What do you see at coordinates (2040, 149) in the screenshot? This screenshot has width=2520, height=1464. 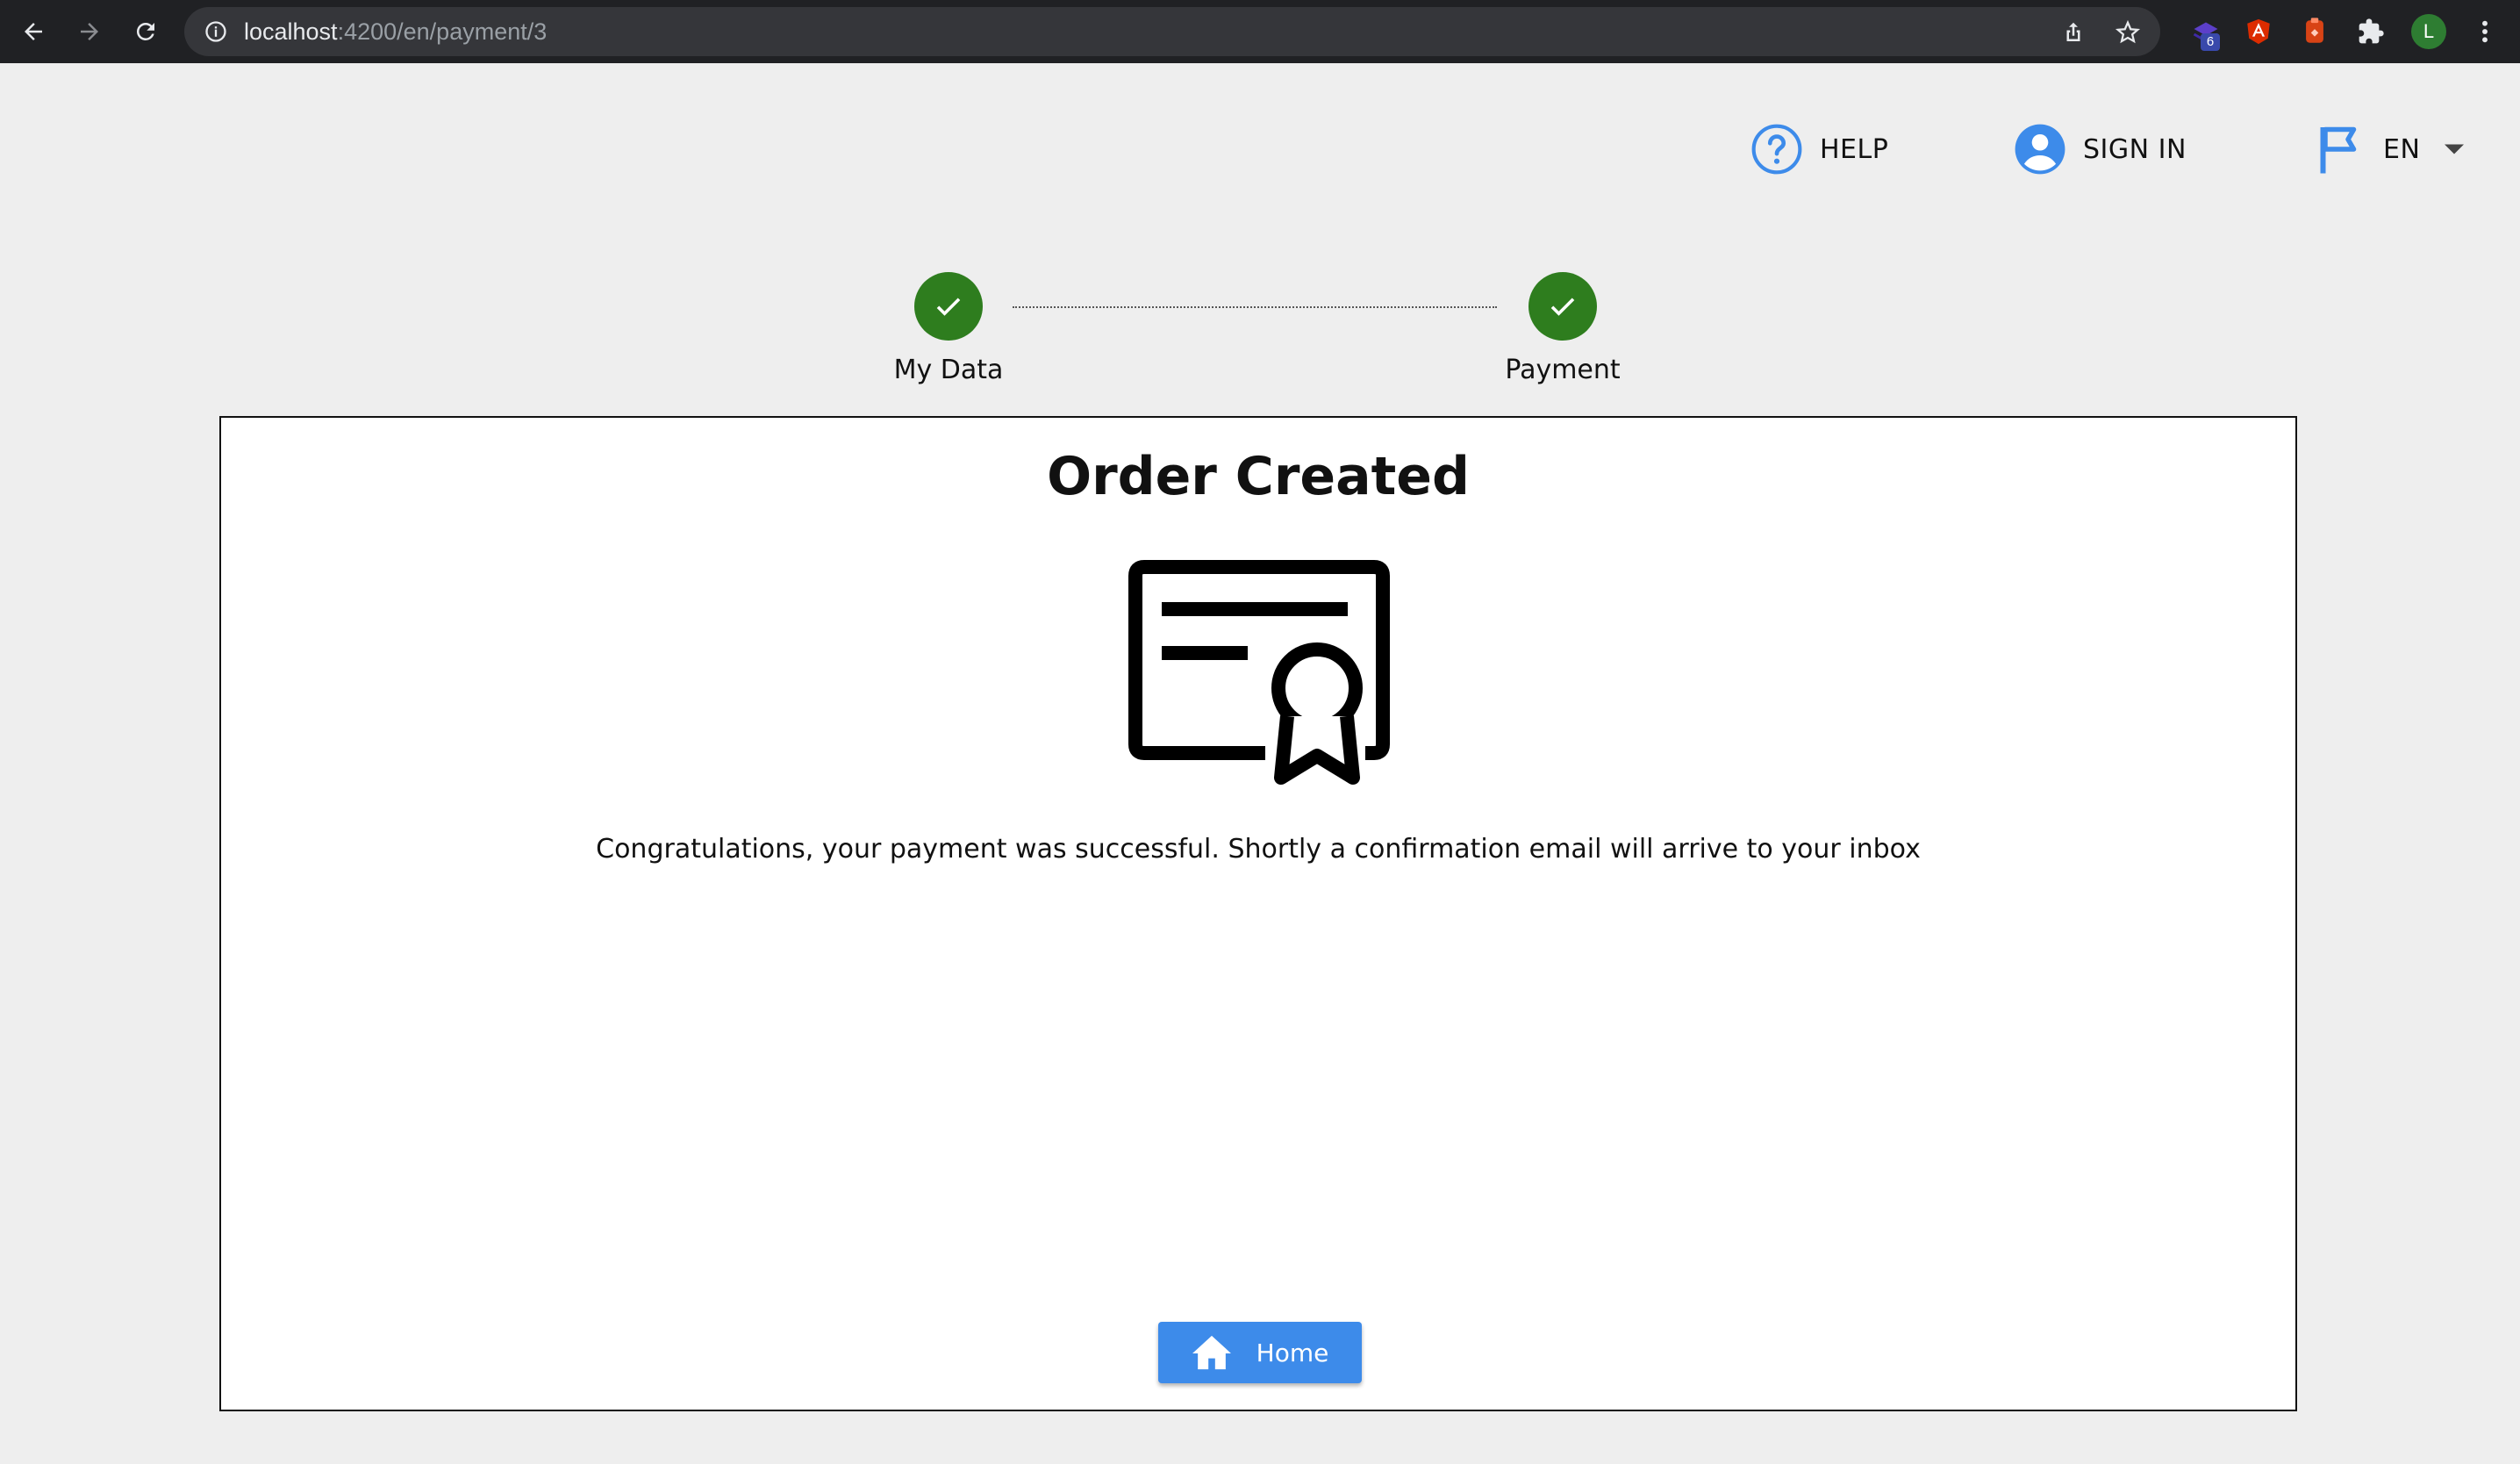 I see `account-circle-icon` at bounding box center [2040, 149].